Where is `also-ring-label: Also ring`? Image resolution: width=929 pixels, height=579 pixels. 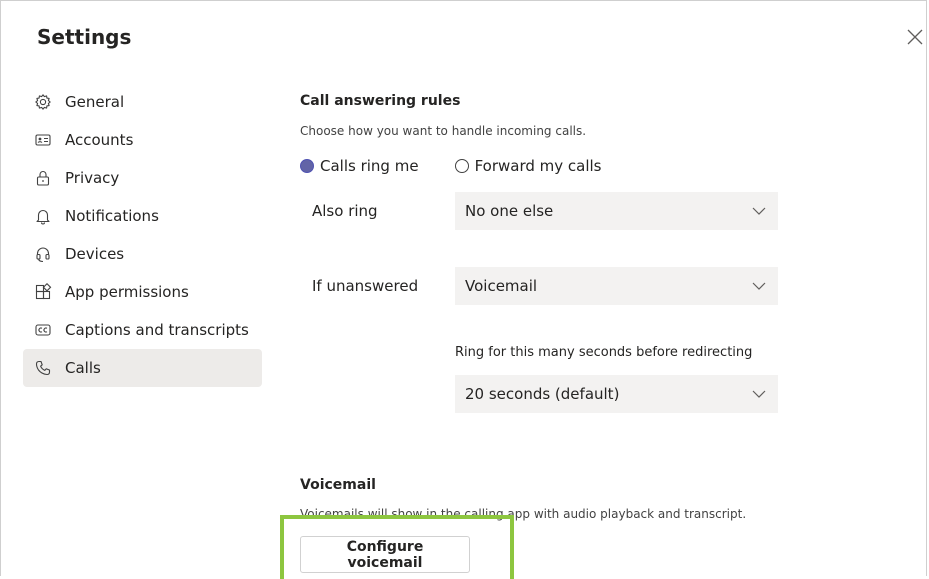 also-ring-label: Also ring is located at coordinates (345, 211).